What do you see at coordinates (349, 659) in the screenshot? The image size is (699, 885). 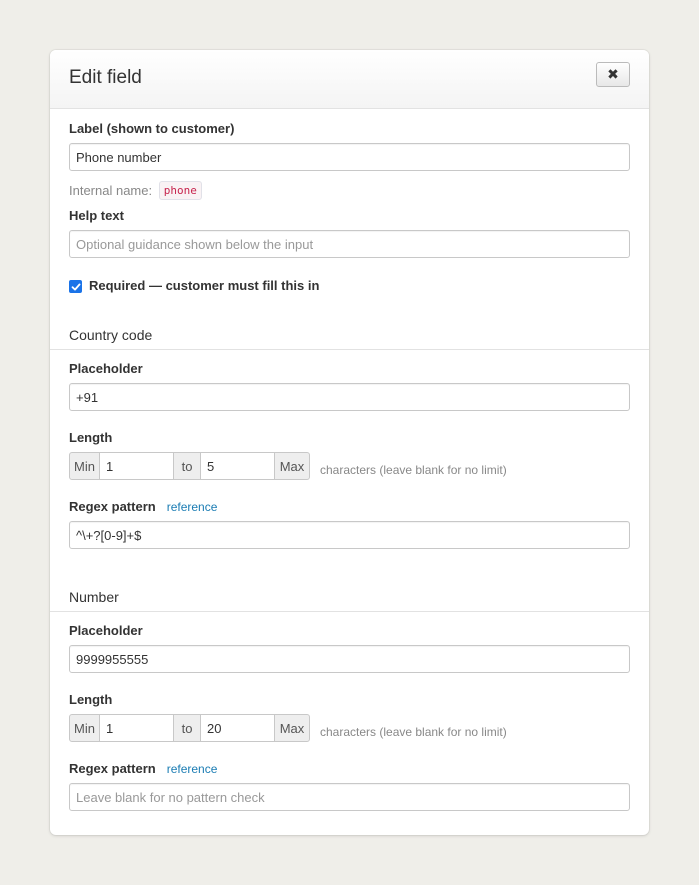 I see `number-placeholder-input` at bounding box center [349, 659].